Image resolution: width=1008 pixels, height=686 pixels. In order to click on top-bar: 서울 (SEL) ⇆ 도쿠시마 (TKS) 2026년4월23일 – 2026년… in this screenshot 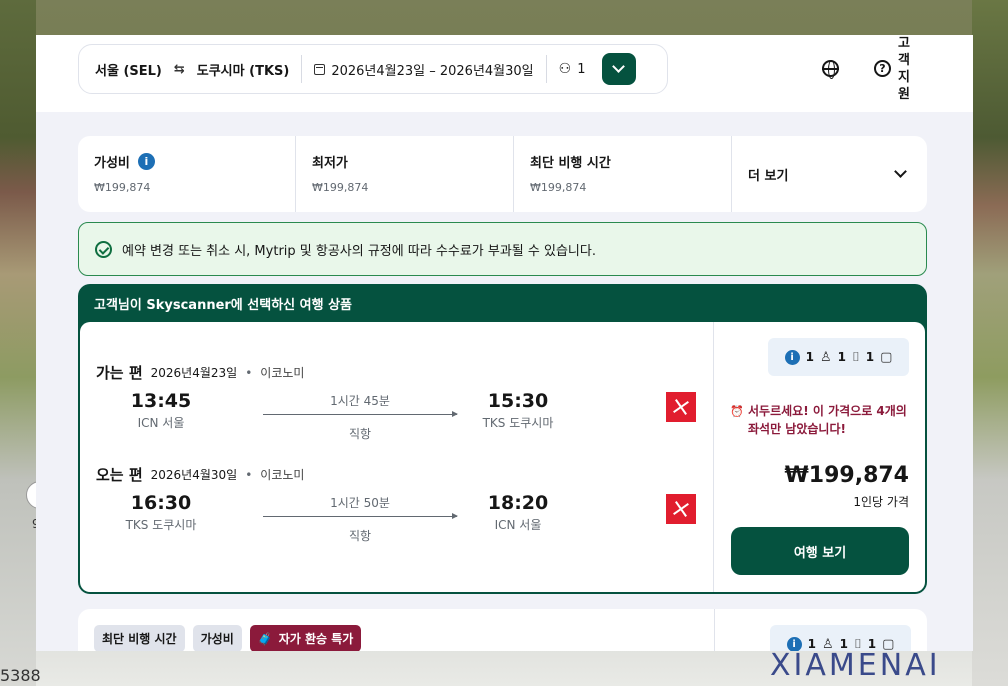, I will do `click(504, 73)`.